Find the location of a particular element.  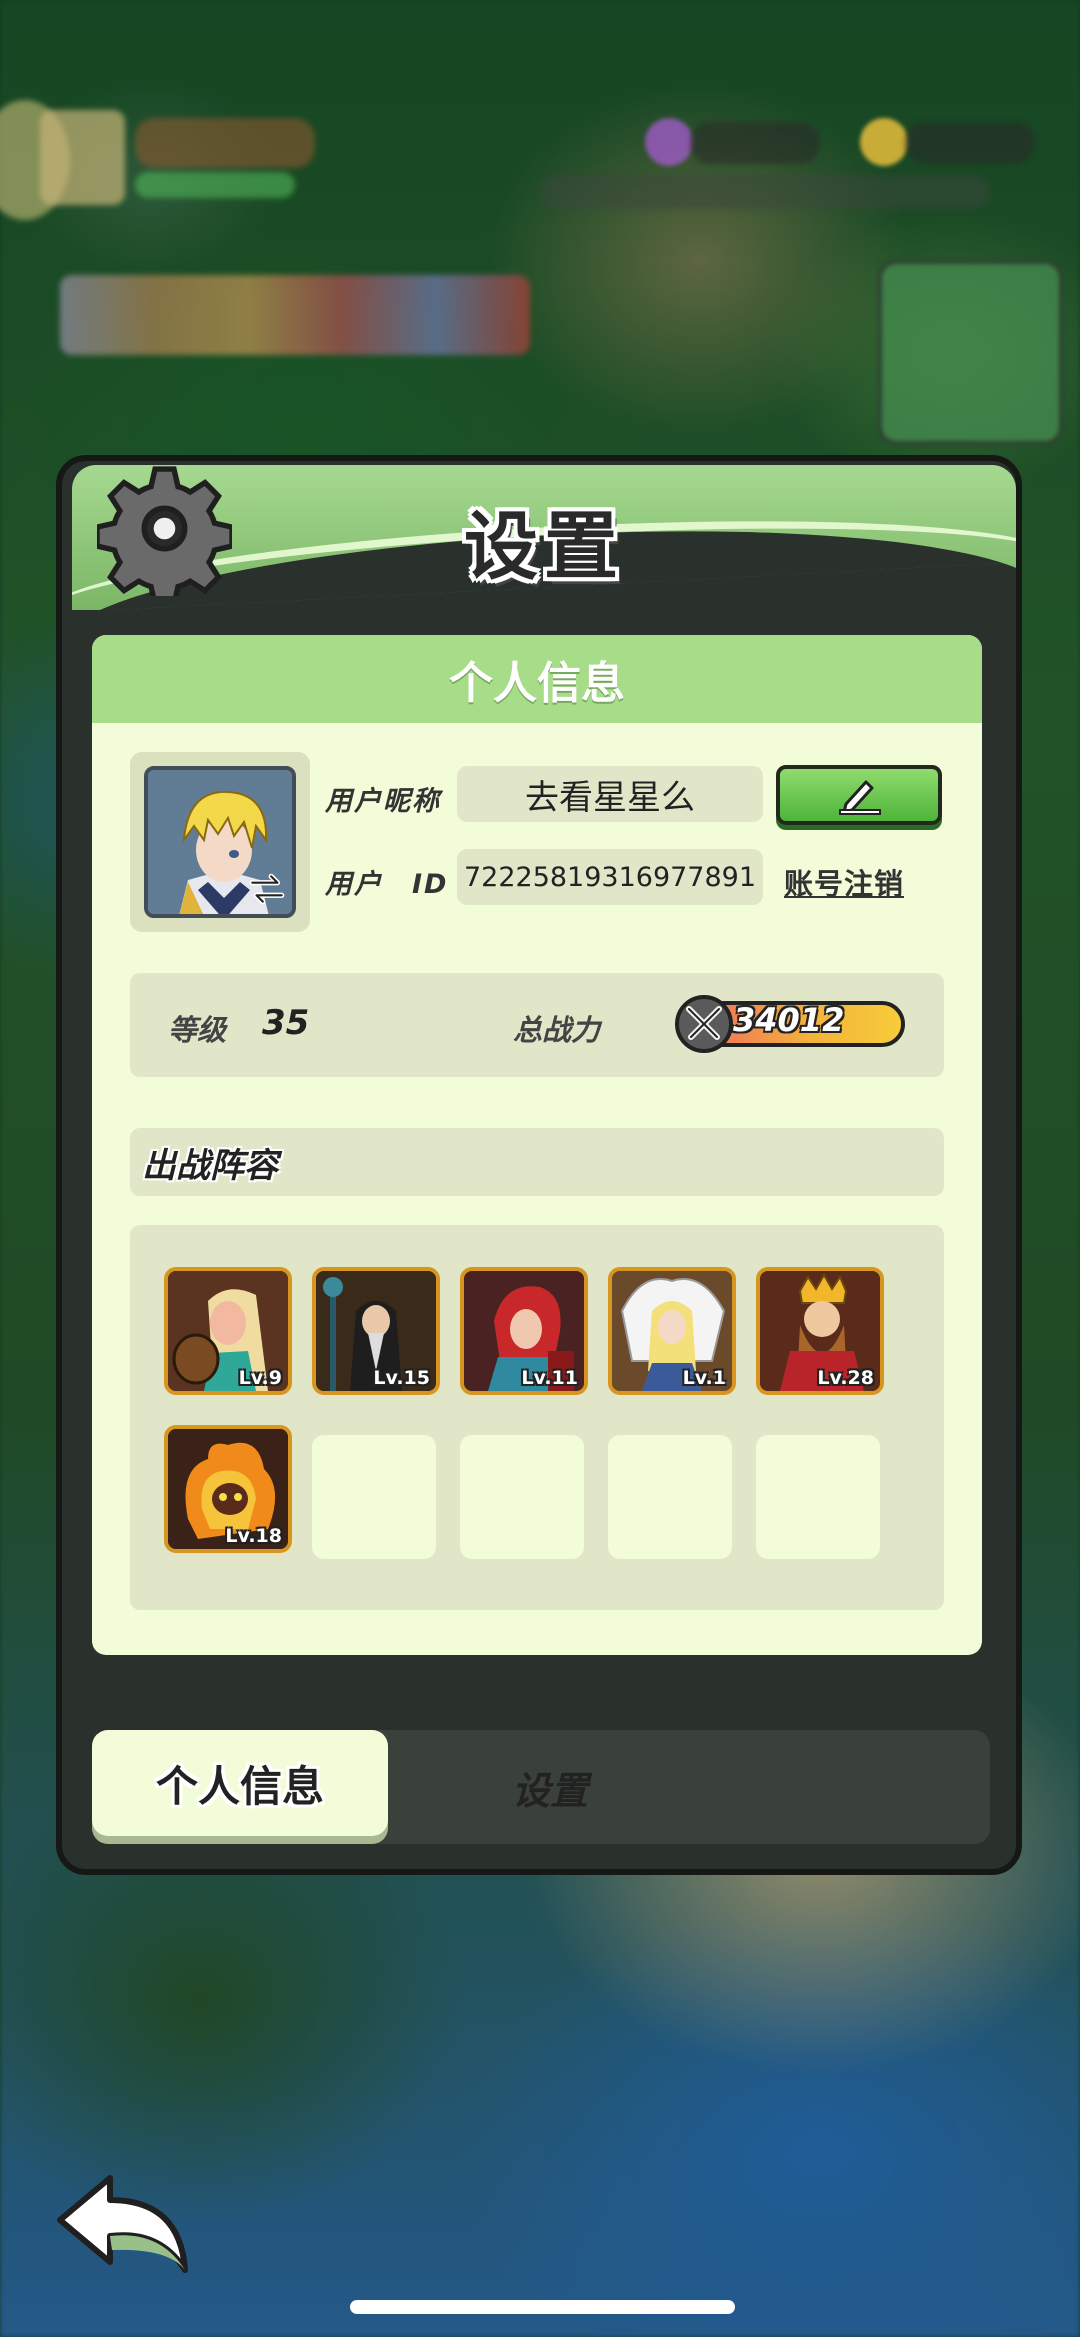

avatar is located at coordinates (220, 842).